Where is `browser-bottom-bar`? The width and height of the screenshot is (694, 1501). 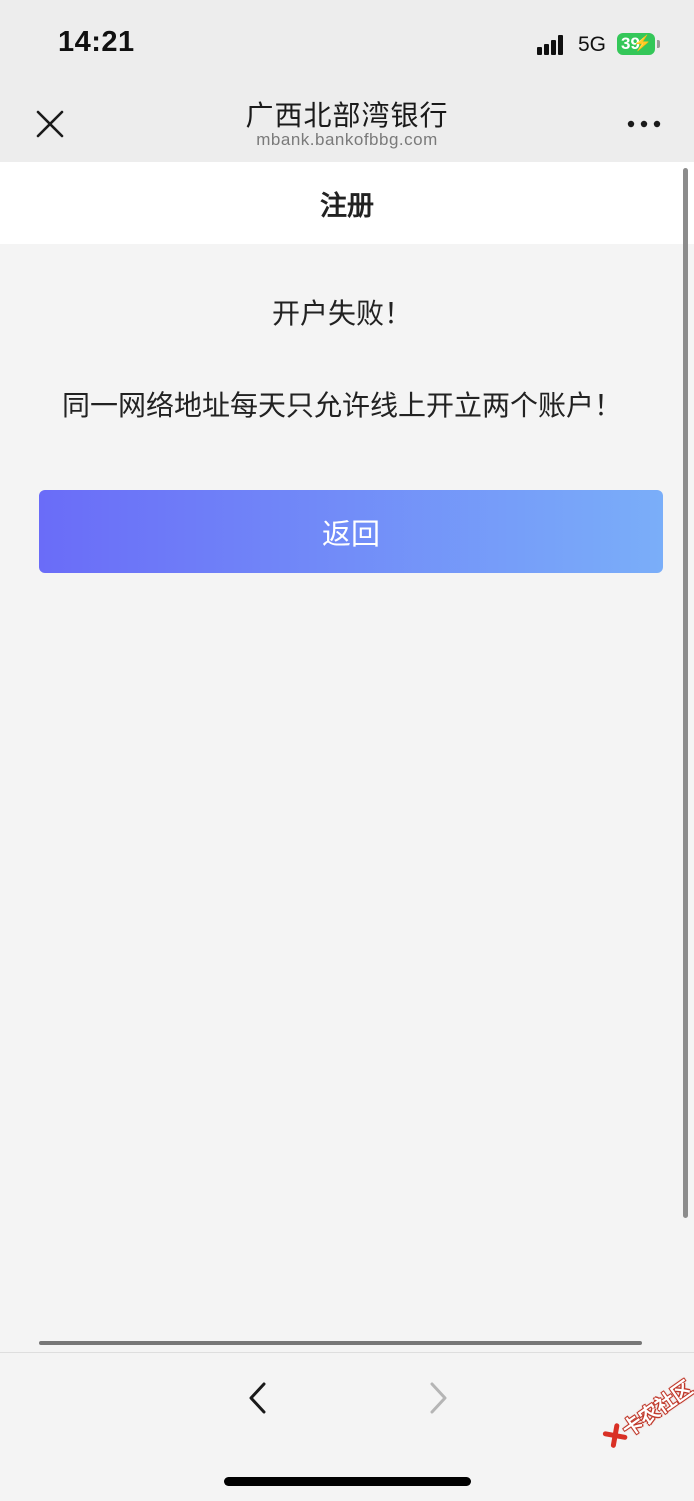 browser-bottom-bar is located at coordinates (347, 1426).